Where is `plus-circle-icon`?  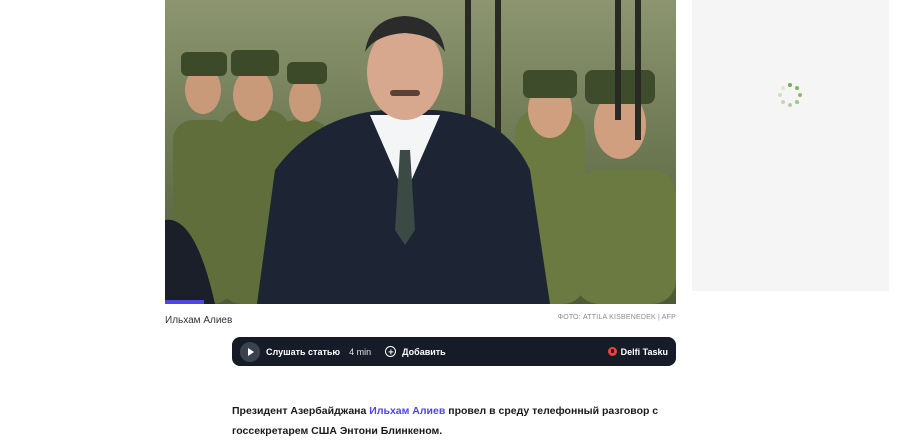 plus-circle-icon is located at coordinates (391, 351).